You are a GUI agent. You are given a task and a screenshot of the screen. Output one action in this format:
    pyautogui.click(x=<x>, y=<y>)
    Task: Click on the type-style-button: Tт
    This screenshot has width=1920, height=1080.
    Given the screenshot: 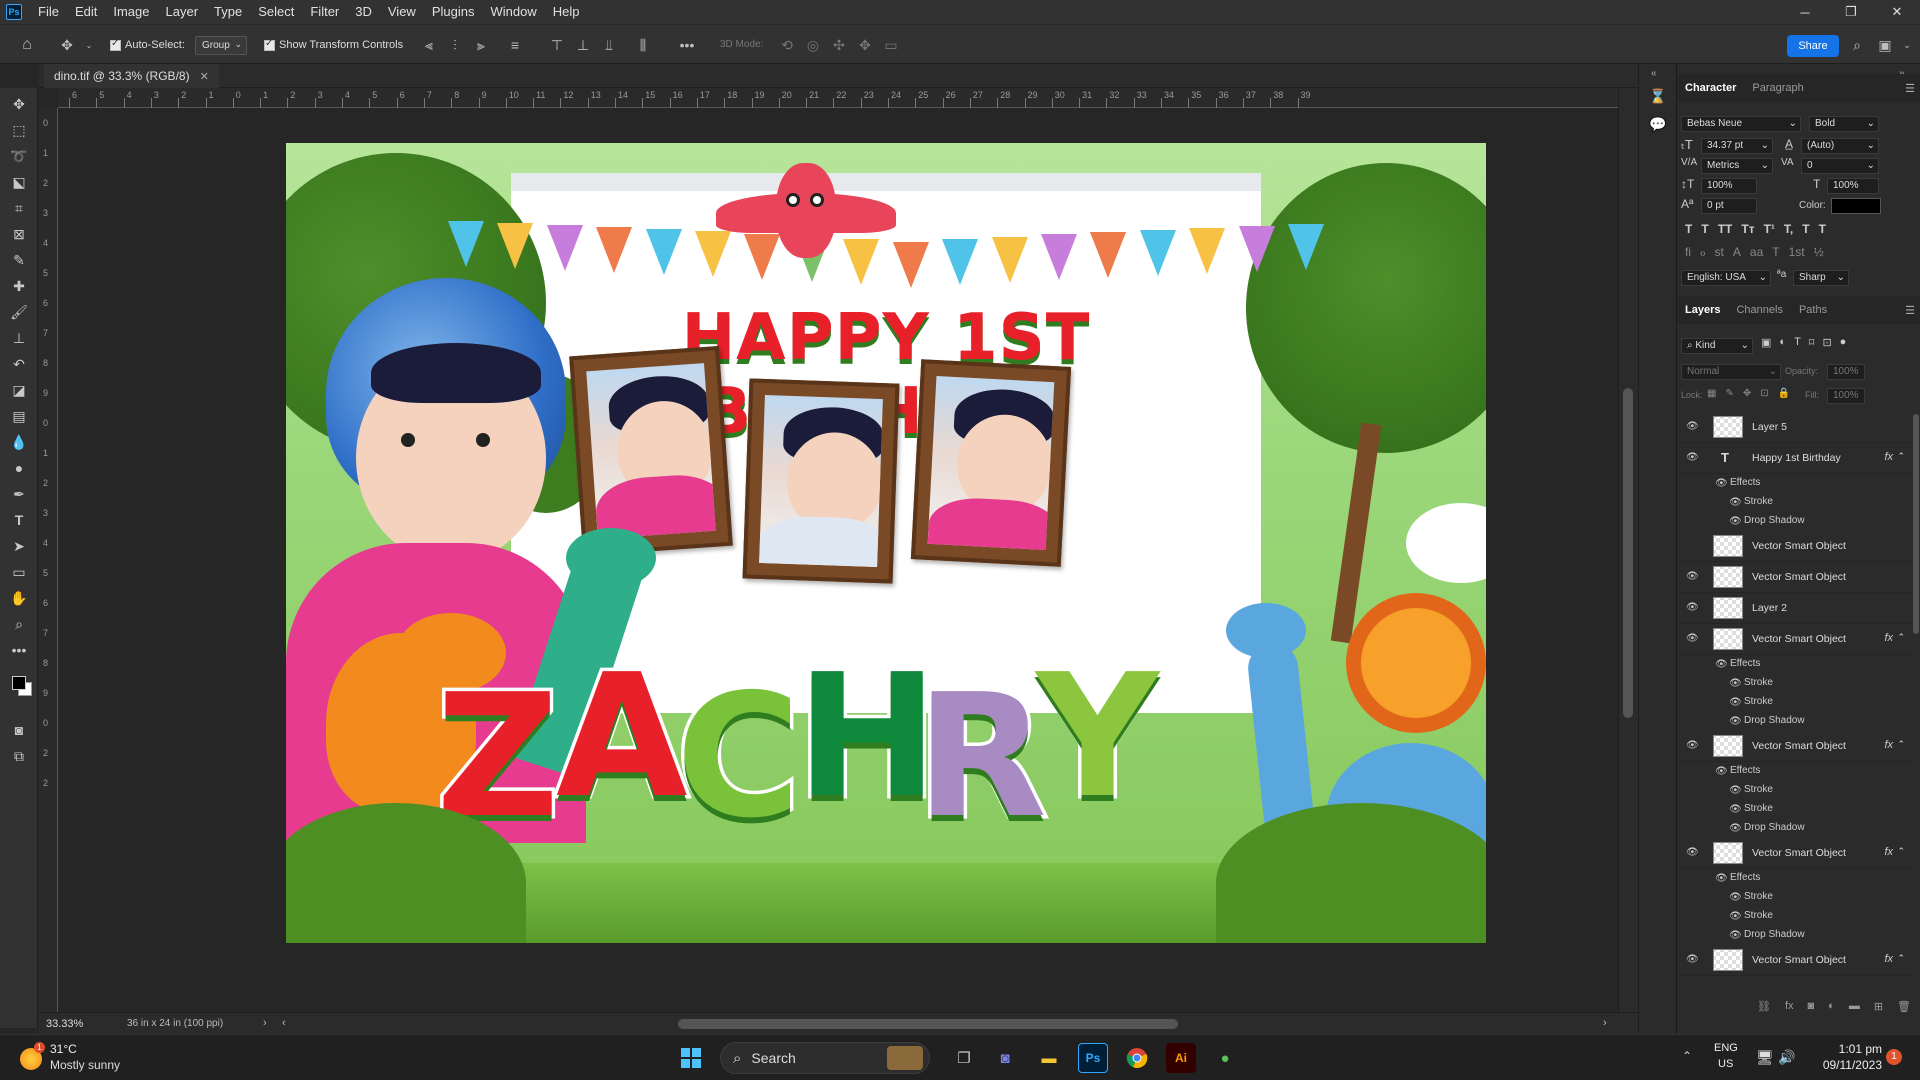 What is the action you would take?
    pyautogui.click(x=1747, y=229)
    